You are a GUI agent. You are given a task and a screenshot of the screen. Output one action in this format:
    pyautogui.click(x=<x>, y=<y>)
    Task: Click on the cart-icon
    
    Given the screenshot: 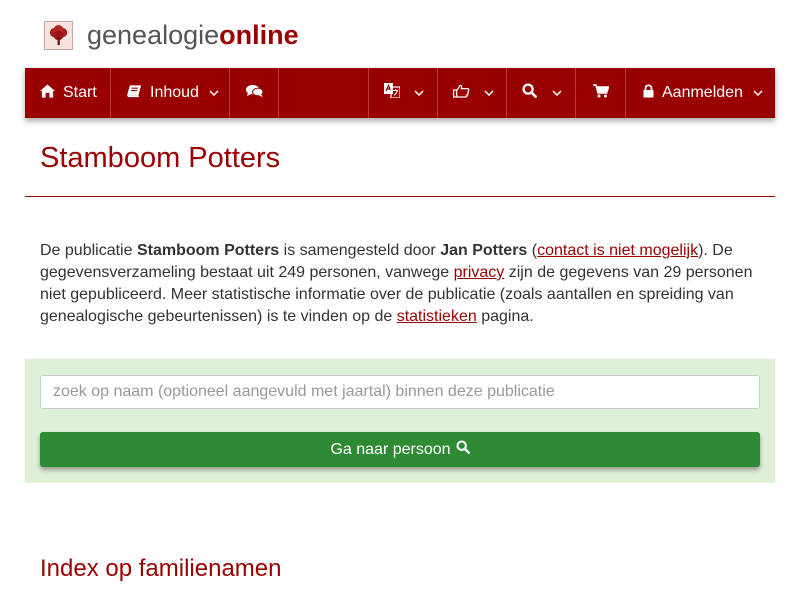 What is the action you would take?
    pyautogui.click(x=601, y=93)
    